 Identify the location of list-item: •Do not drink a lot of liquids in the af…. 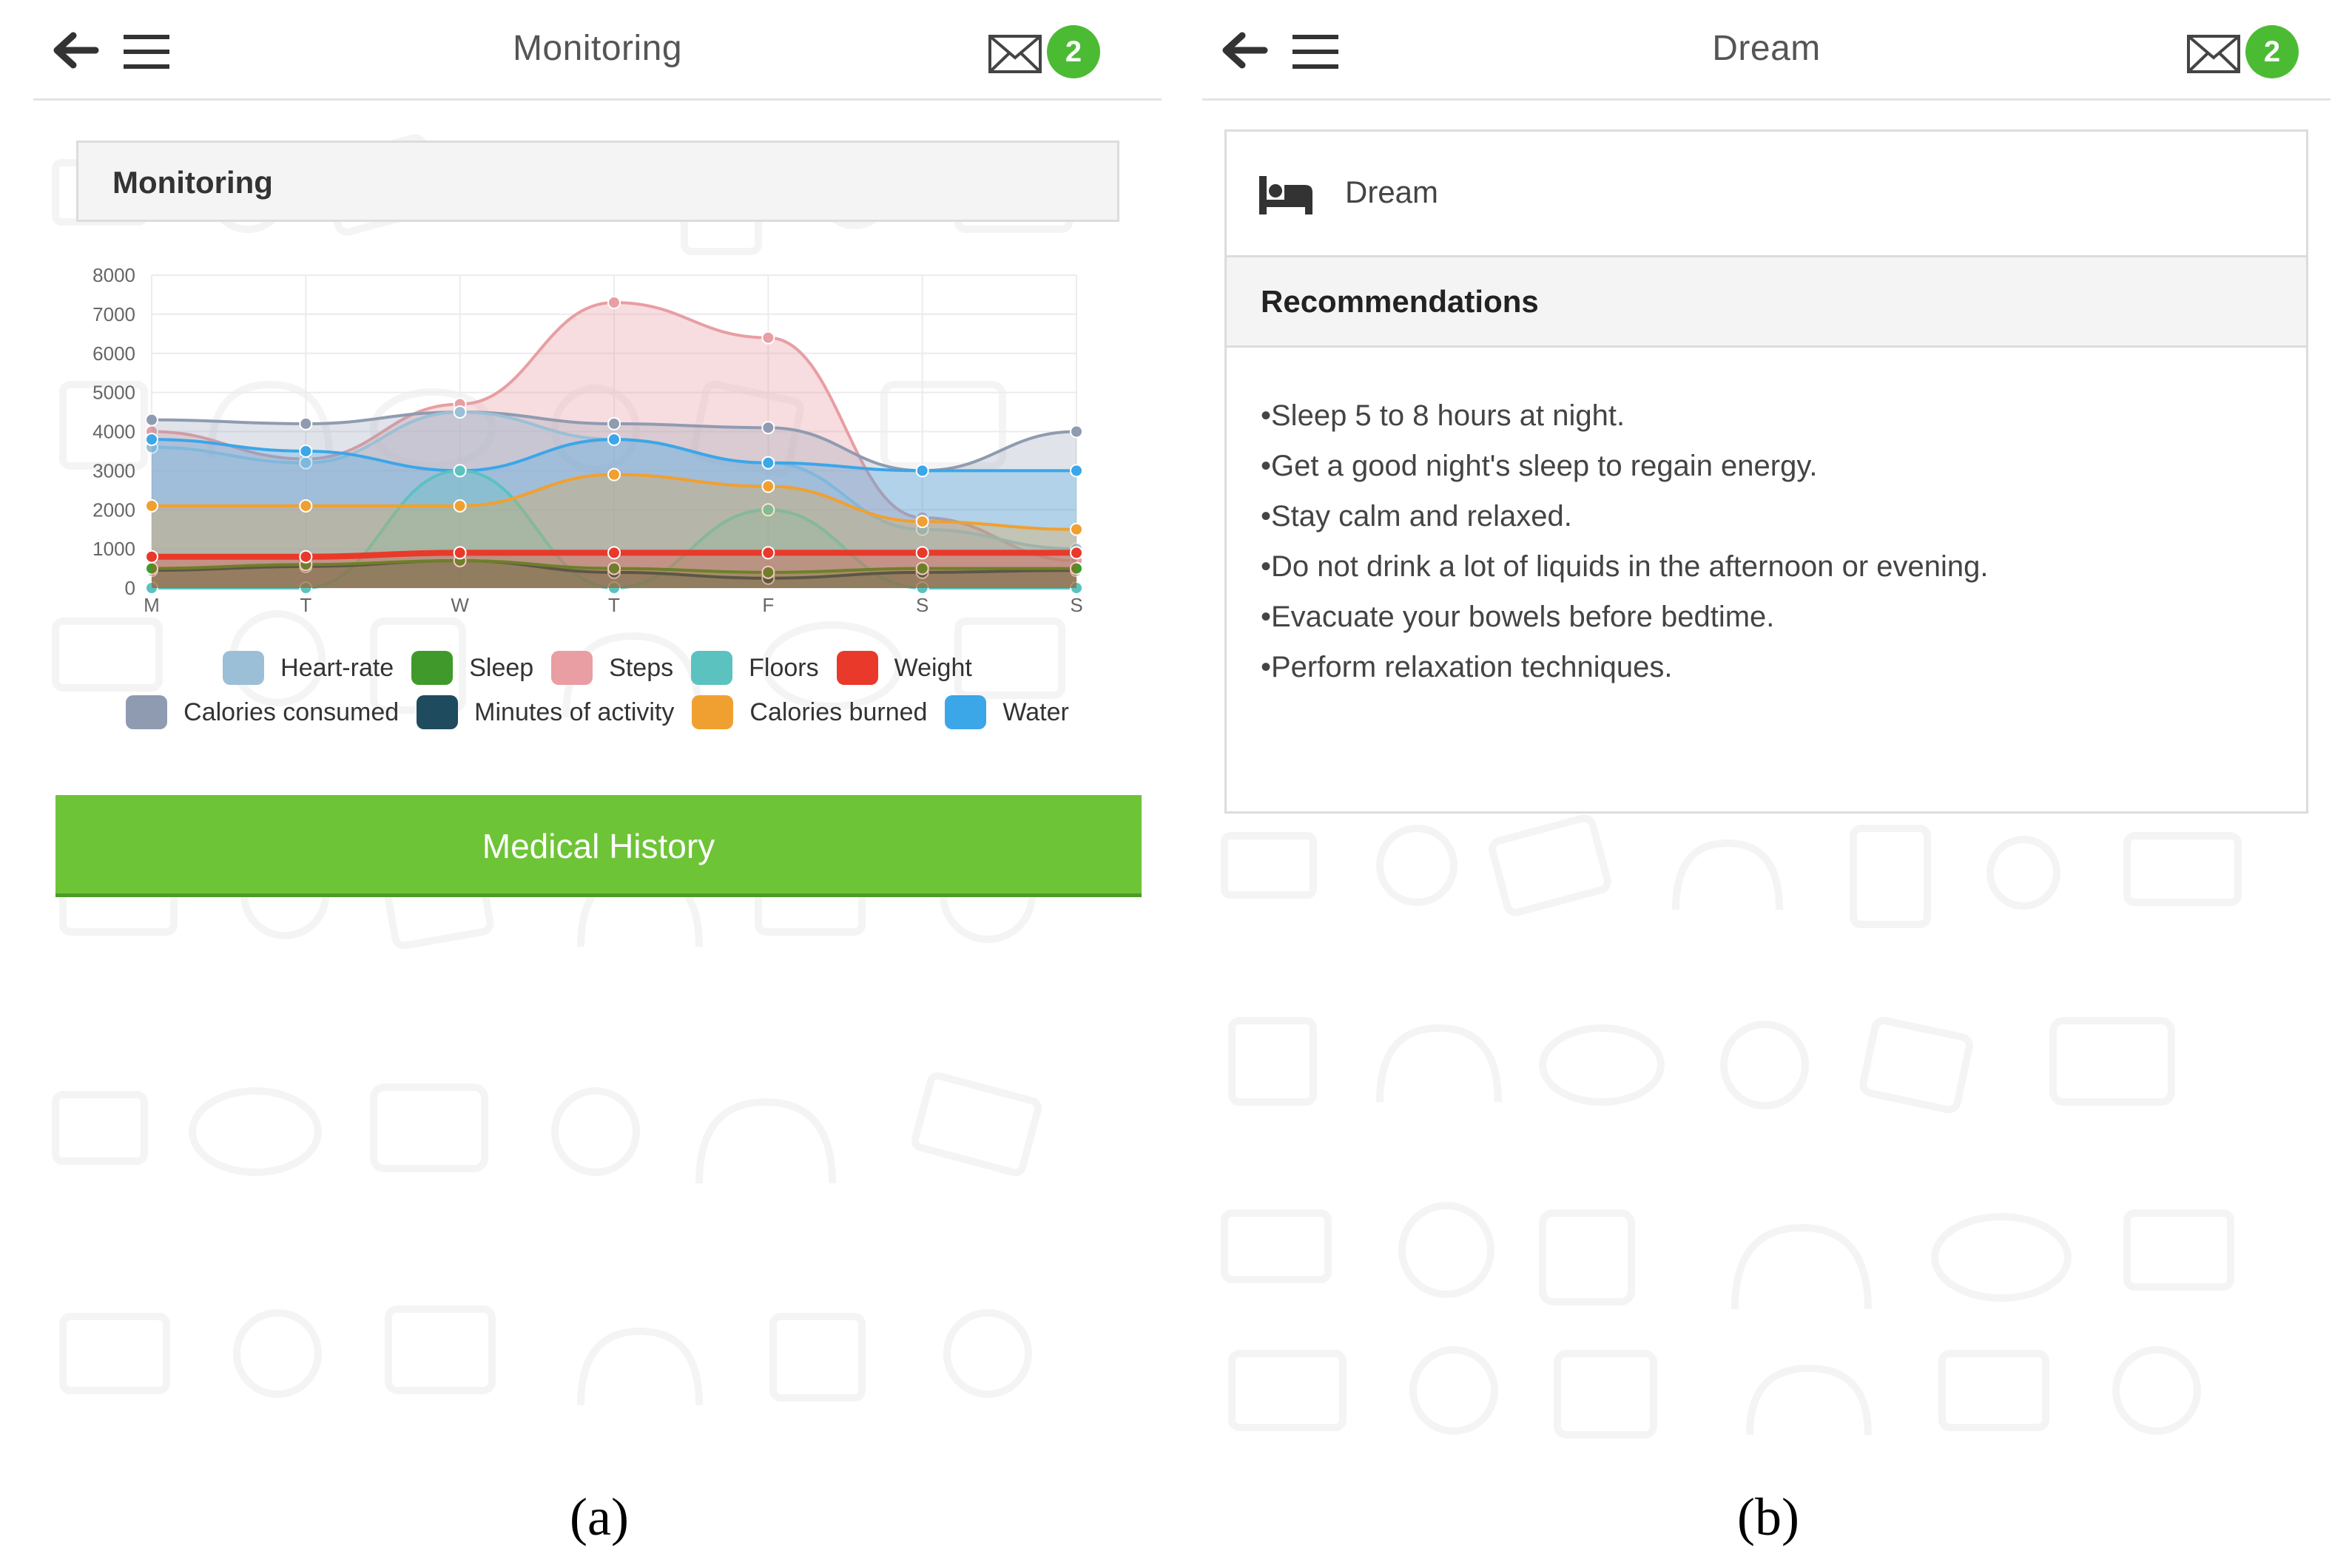
(1625, 566).